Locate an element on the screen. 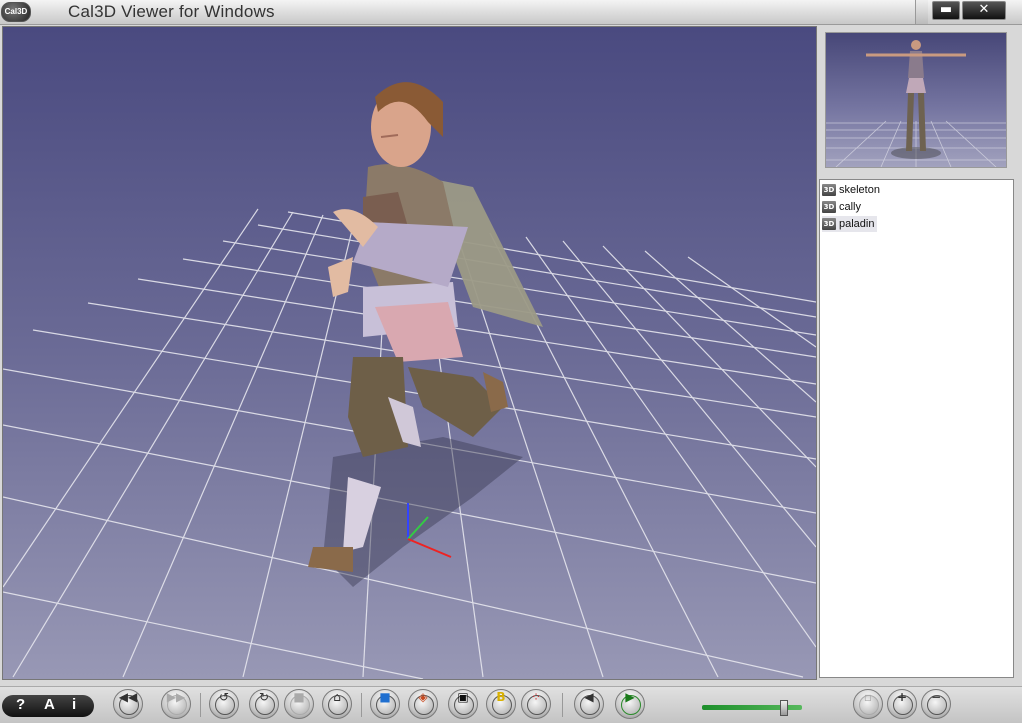 This screenshot has height=723, width=1022. solid-view-button: ■ is located at coordinates (385, 704).